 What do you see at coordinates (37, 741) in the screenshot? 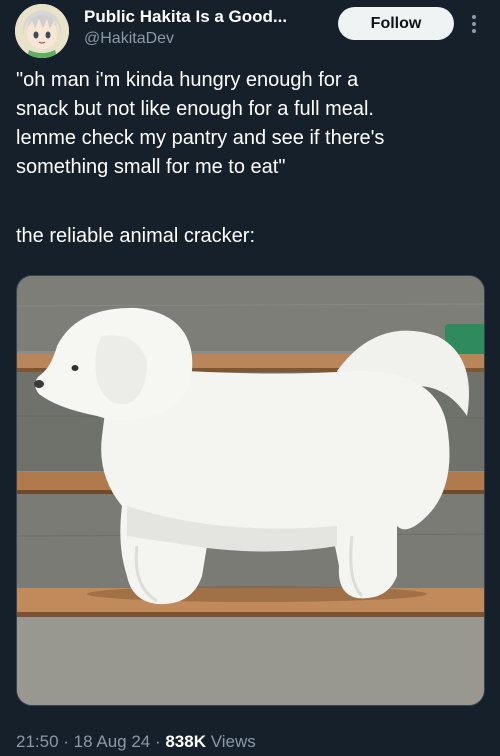
I see `tweet-time: 21:50` at bounding box center [37, 741].